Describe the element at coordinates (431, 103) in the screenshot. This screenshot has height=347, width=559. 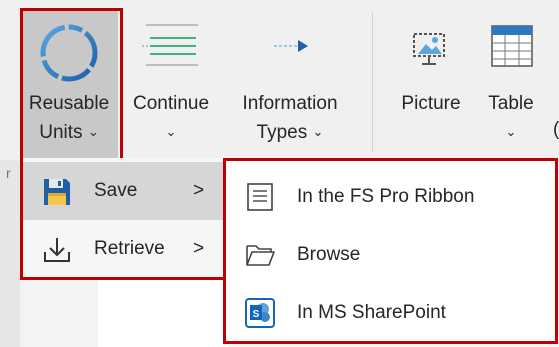
I see `picture-label: Picture` at that location.